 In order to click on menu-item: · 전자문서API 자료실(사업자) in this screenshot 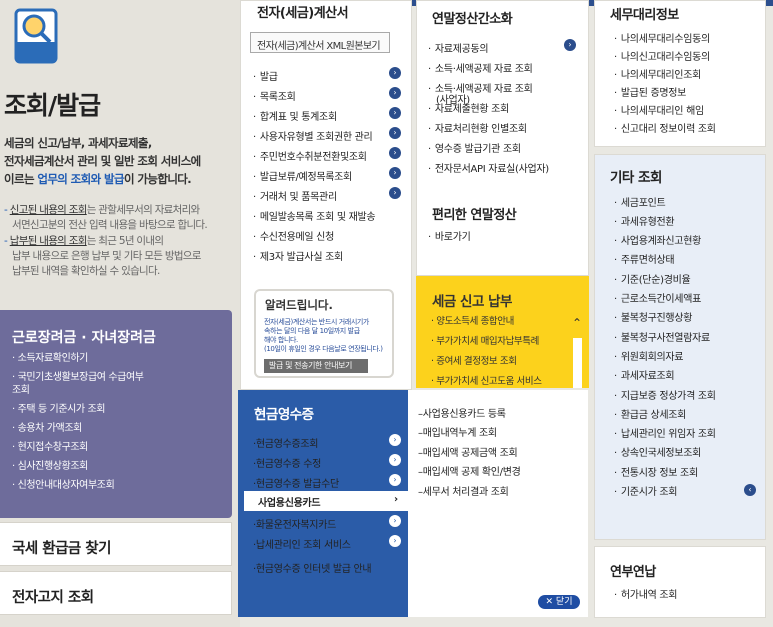, I will do `click(488, 167)`.